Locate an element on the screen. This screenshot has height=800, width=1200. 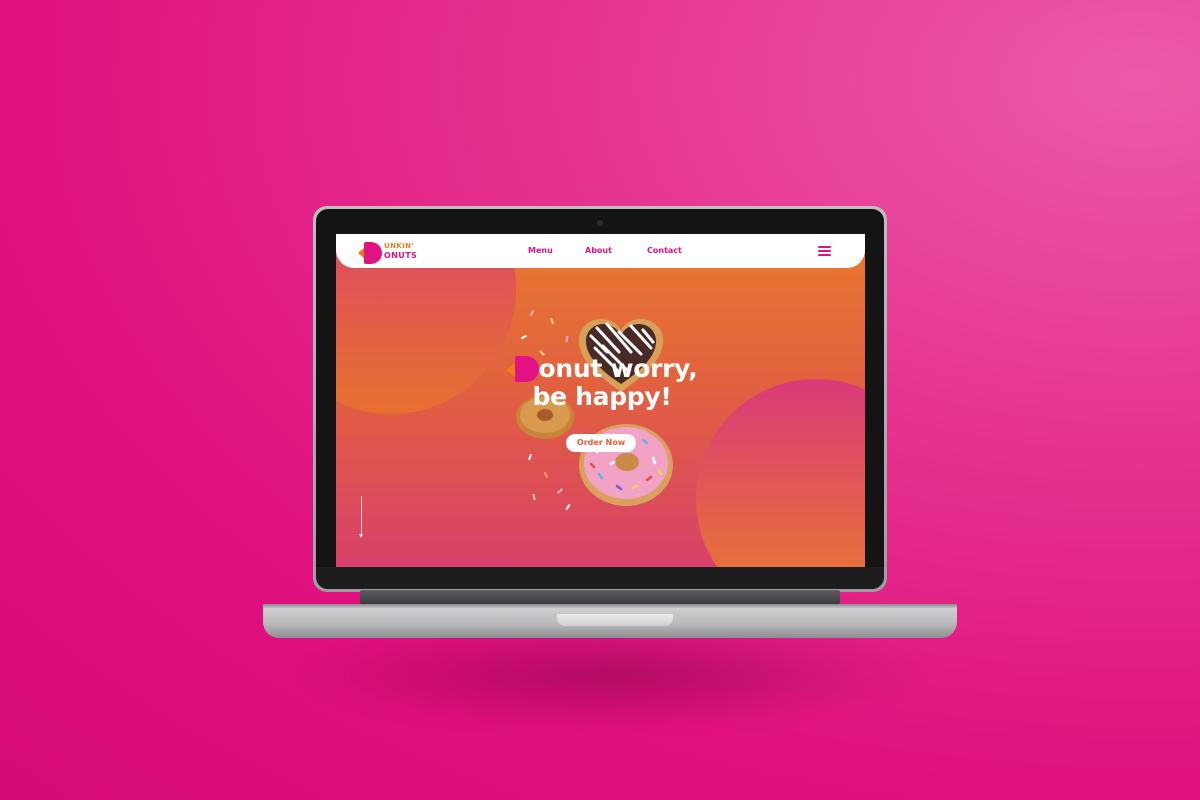
headline-line-2: be happy! is located at coordinates (602, 396).